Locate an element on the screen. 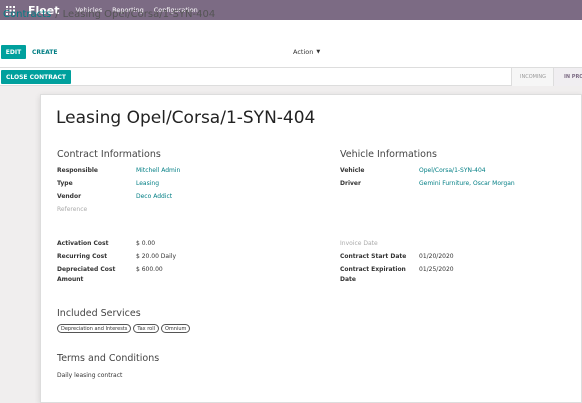 The height and width of the screenshot is (403, 582). expiration-date-label-date: Date is located at coordinates (348, 279).